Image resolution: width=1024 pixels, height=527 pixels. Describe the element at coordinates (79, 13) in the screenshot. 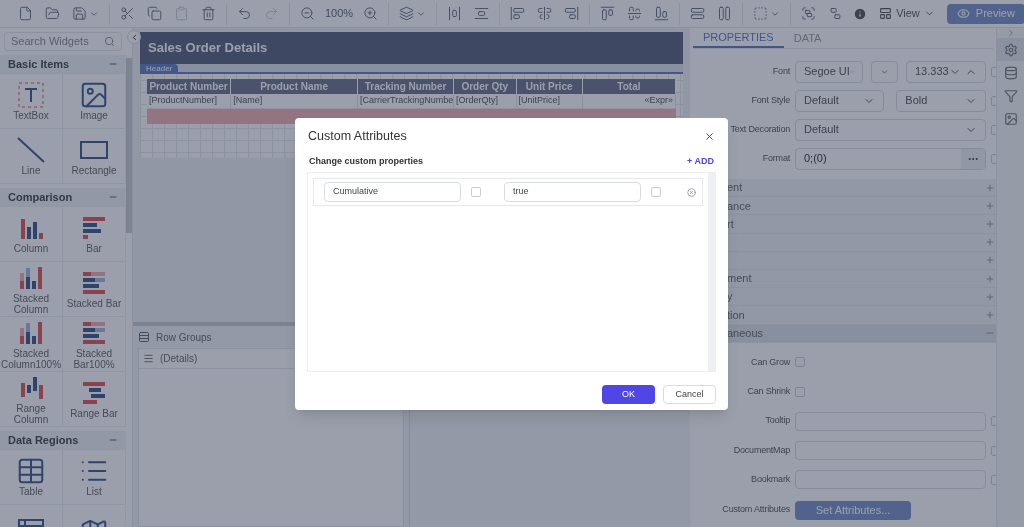

I see `save-icon` at that location.